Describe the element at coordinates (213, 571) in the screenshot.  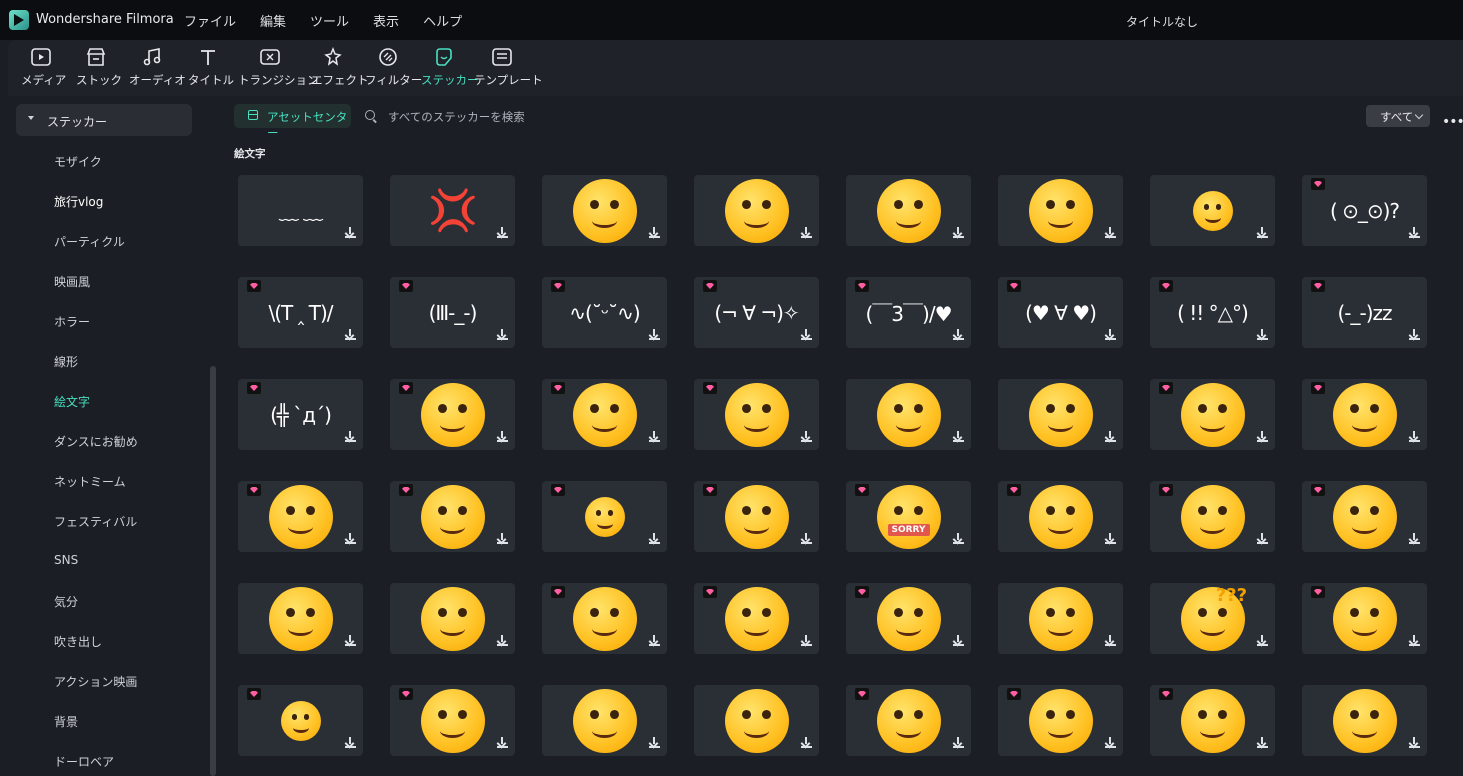
I see `sidebar-scrollbar` at that location.